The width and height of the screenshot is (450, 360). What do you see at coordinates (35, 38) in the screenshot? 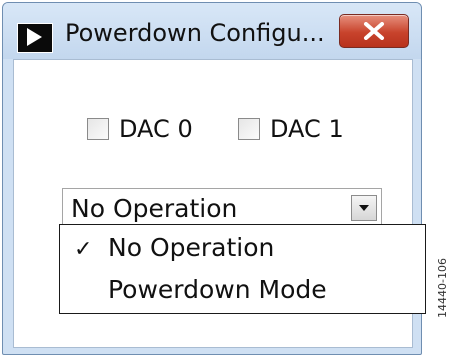
I see `play-triangle-icon` at bounding box center [35, 38].